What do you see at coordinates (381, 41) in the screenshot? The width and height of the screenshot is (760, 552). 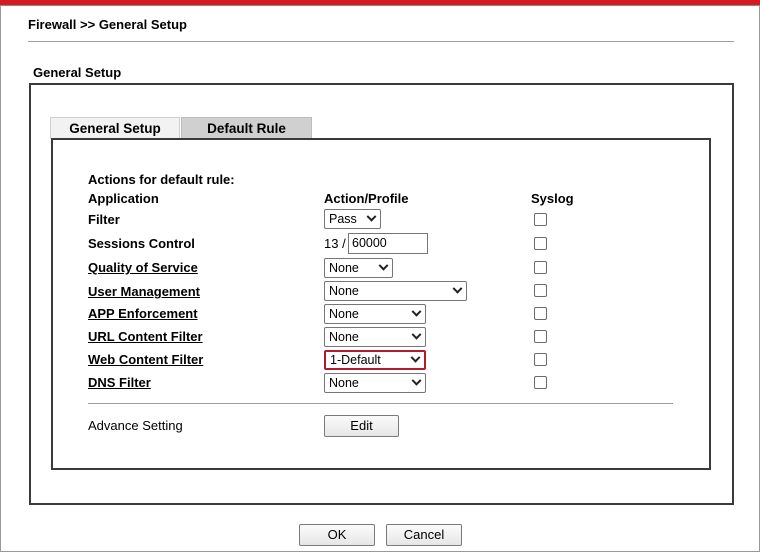 I see `title-divider` at bounding box center [381, 41].